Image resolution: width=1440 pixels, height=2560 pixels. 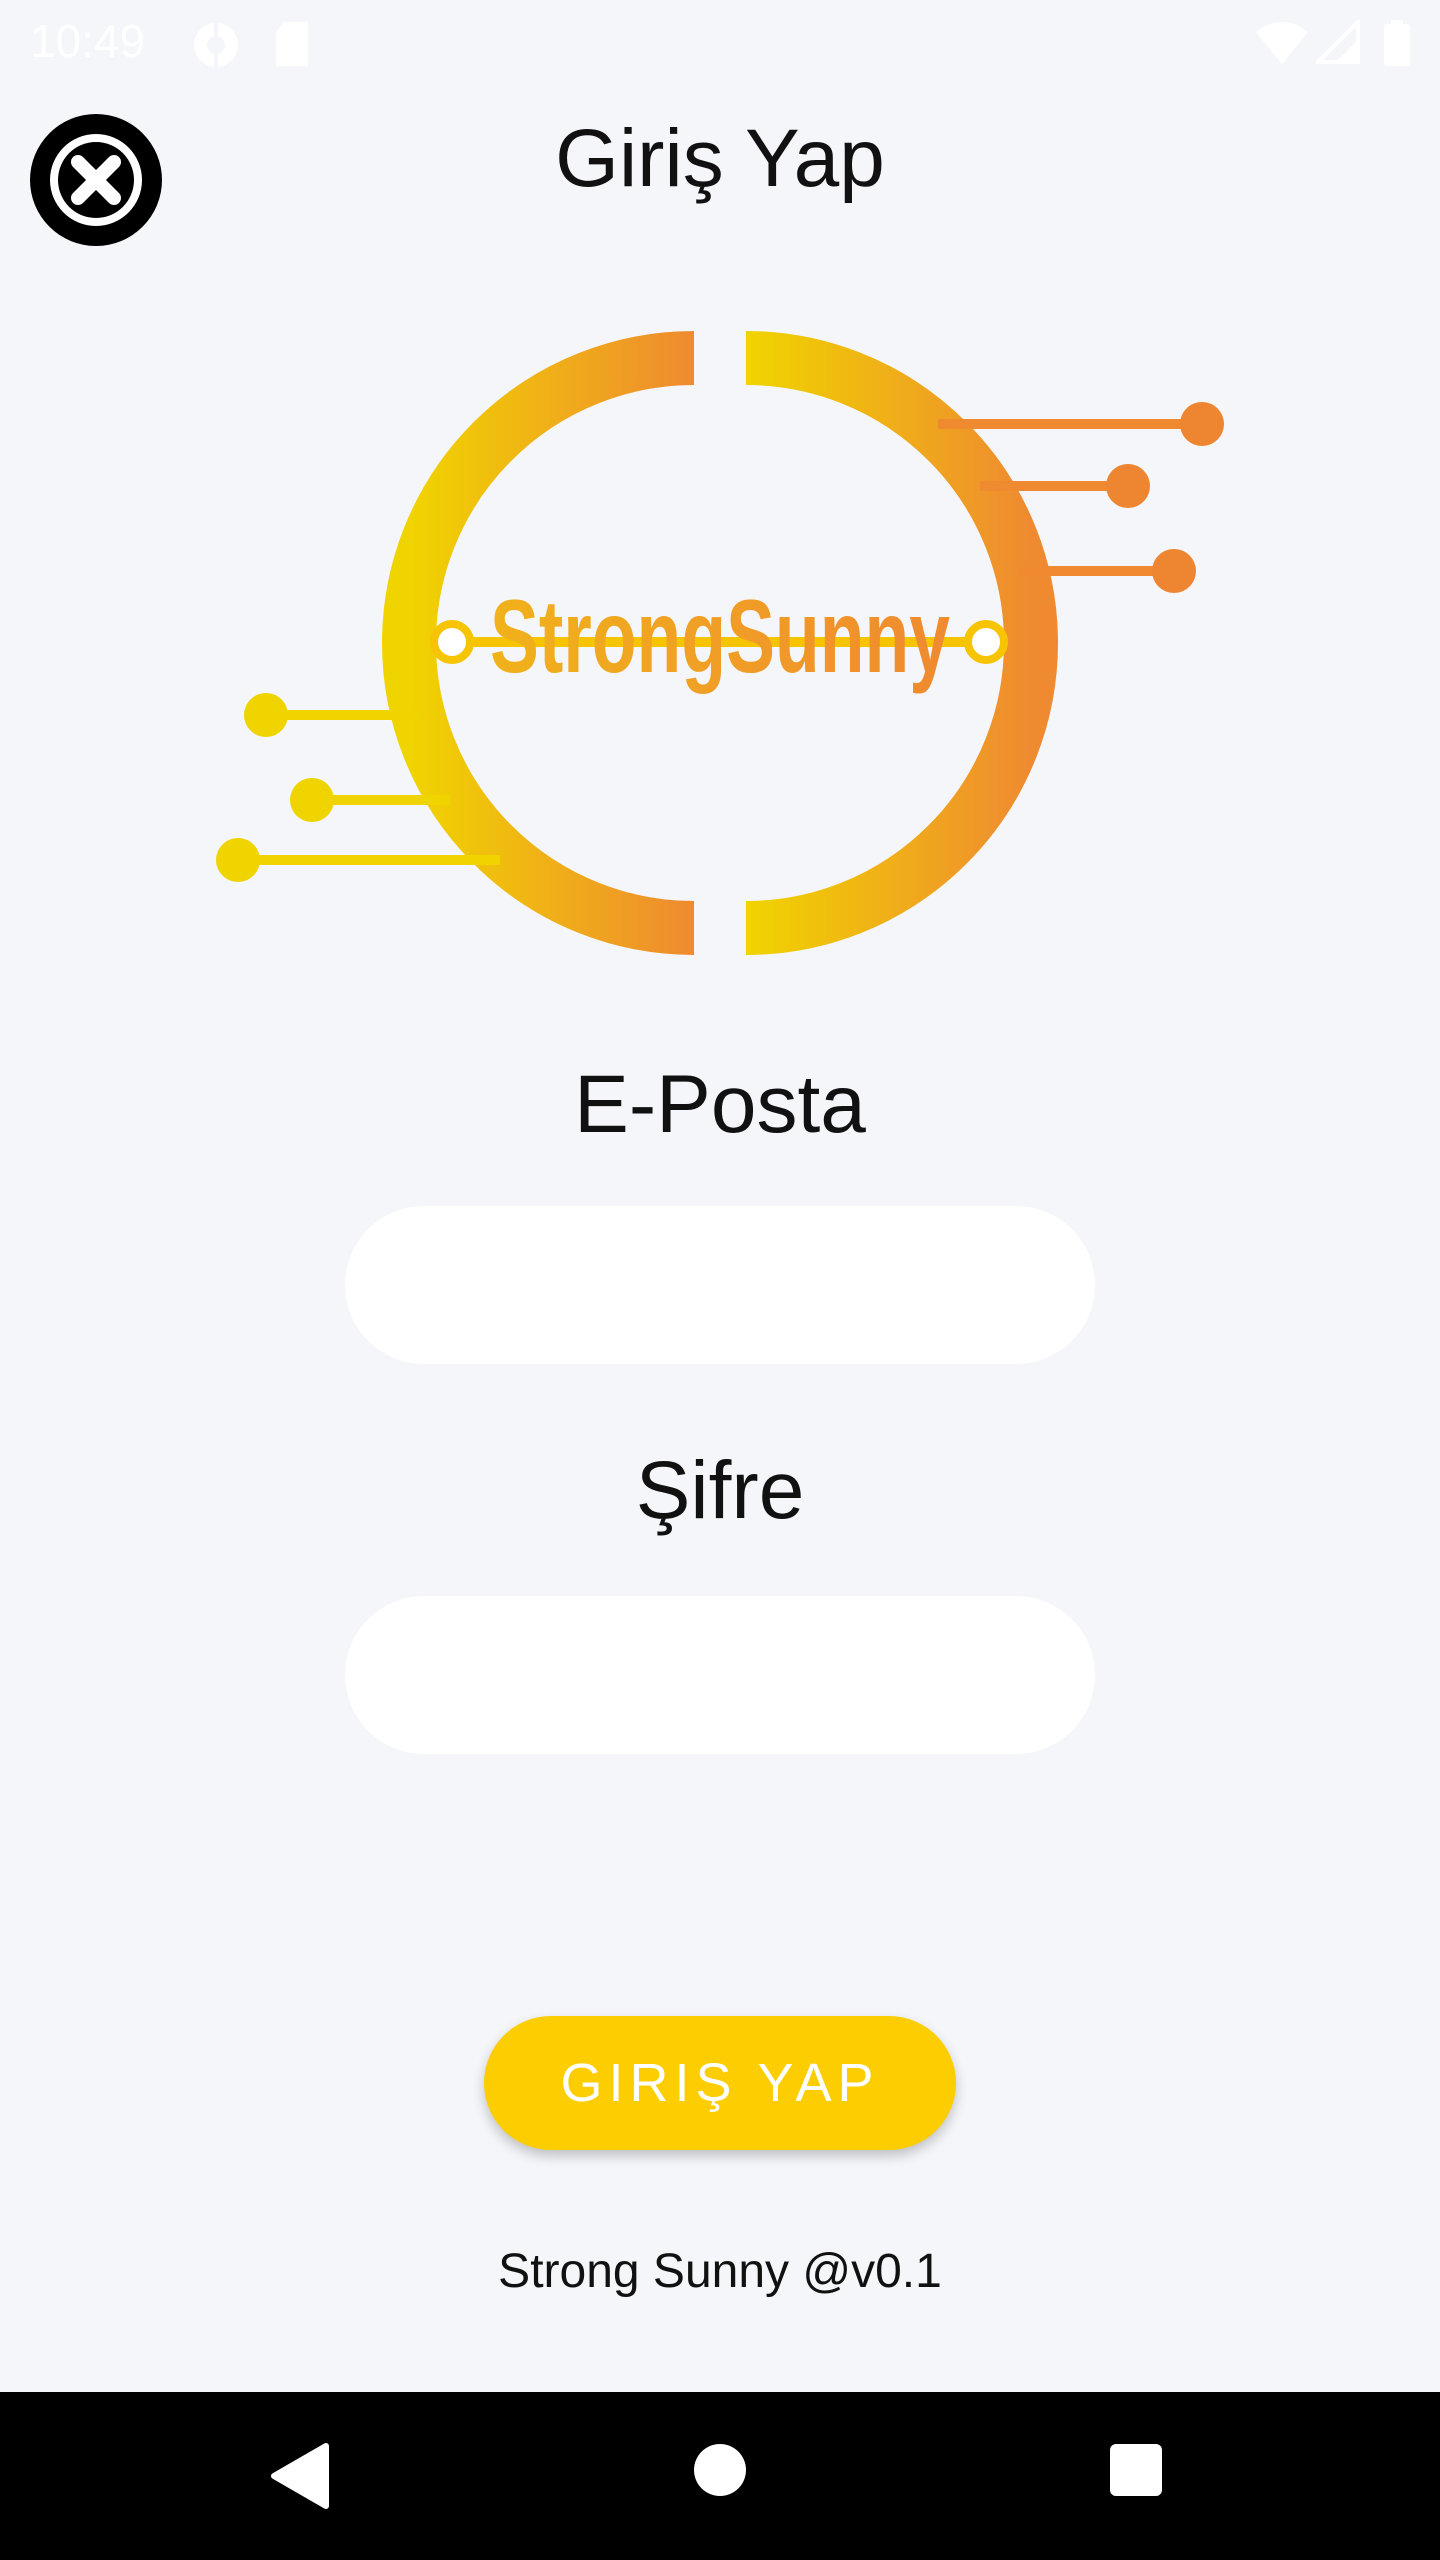 What do you see at coordinates (720, 1675) in the screenshot?
I see `password-field` at bounding box center [720, 1675].